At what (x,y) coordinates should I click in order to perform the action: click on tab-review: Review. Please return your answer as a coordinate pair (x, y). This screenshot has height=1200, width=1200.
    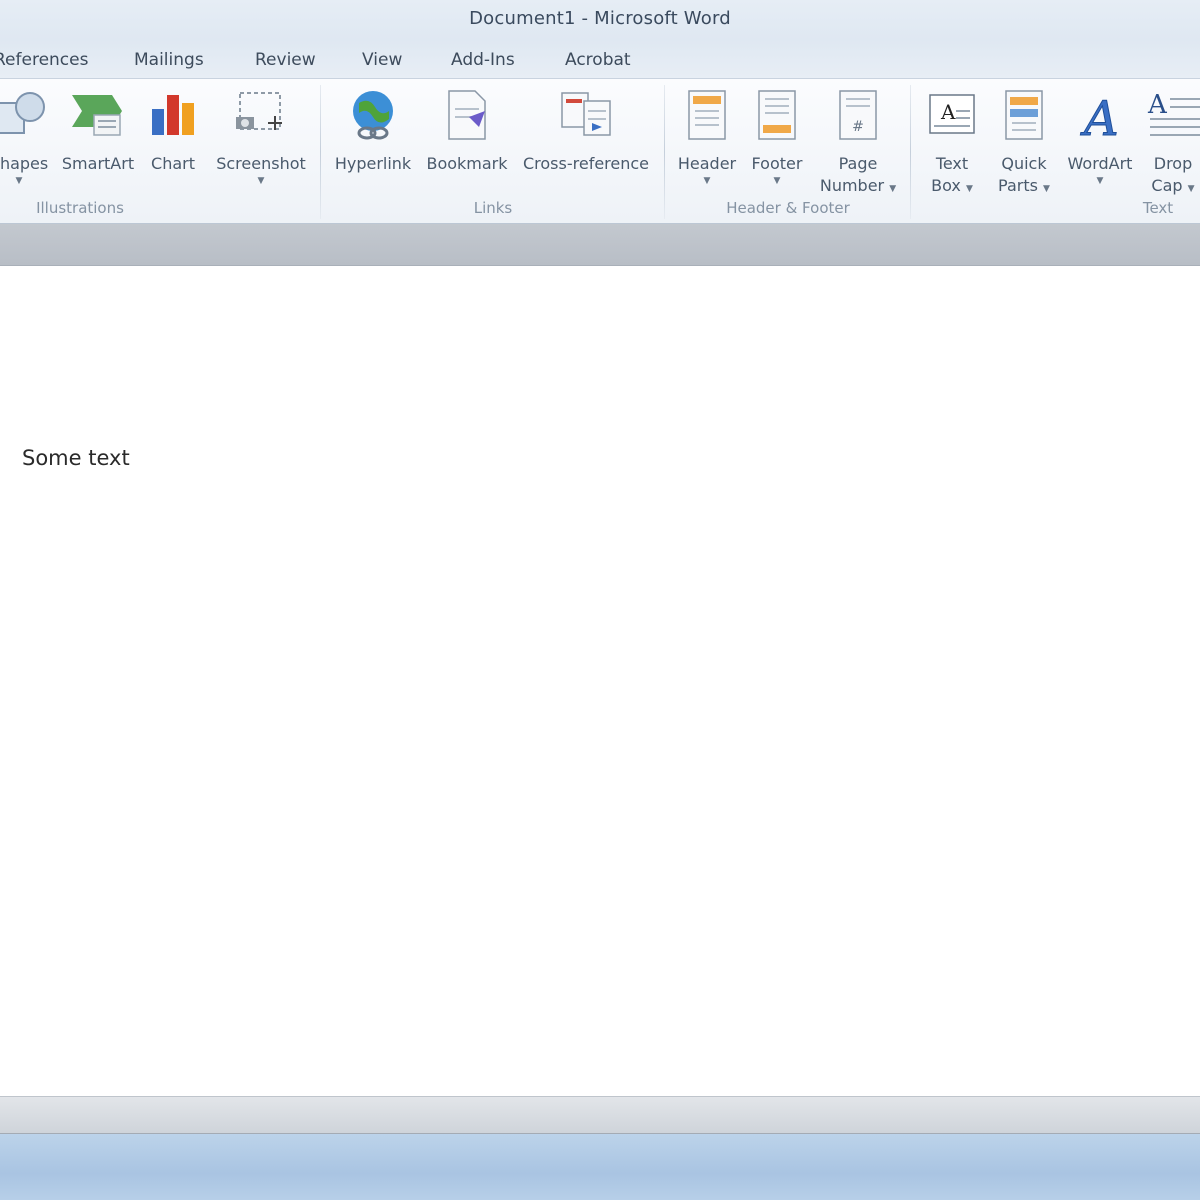
    Looking at the image, I should click on (285, 60).